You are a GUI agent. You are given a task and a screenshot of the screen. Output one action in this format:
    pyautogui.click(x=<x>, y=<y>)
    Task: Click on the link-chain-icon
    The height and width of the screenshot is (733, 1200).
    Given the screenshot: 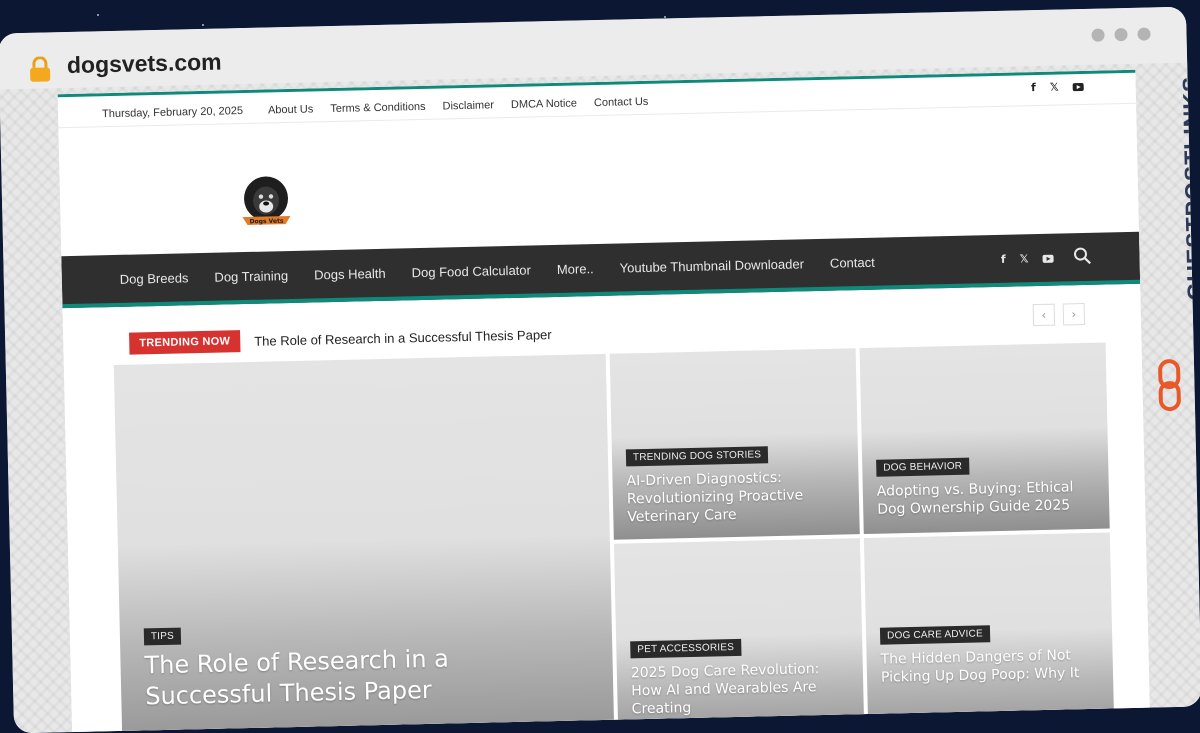 What is the action you would take?
    pyautogui.click(x=1169, y=385)
    